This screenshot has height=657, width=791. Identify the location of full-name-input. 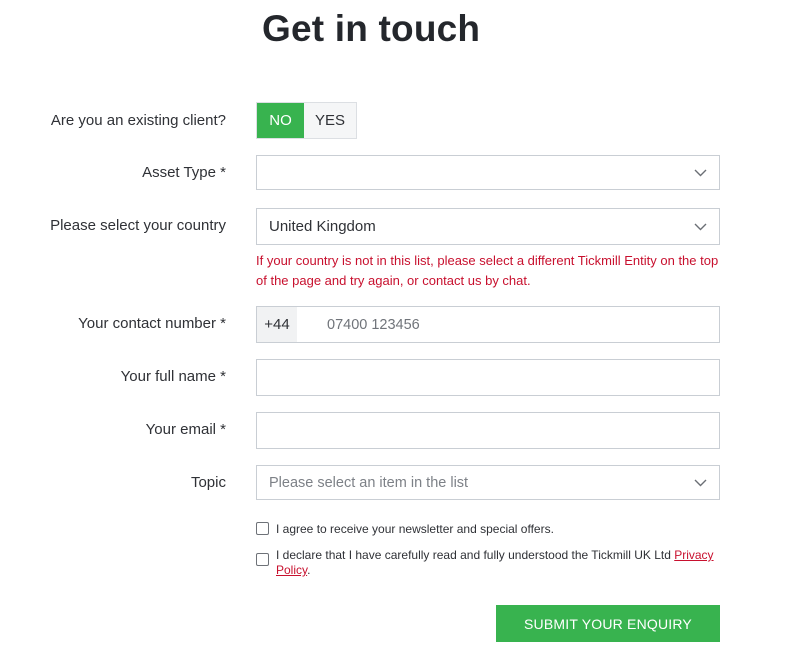
(488, 377).